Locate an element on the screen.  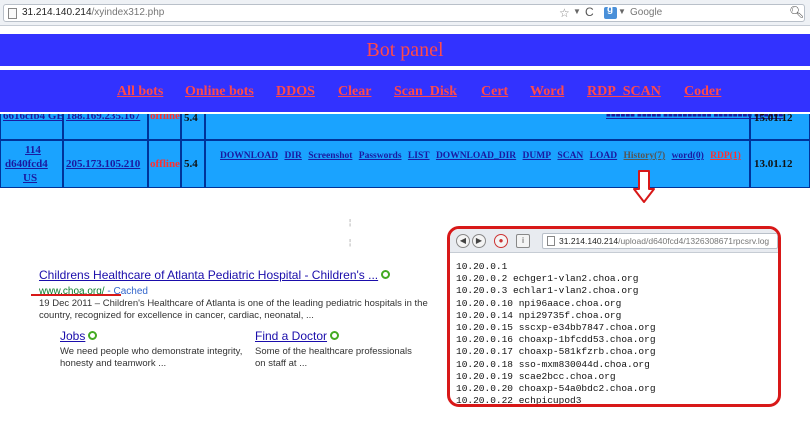
log-line: 10.20.0.19 scae2bcc.choa.org is located at coordinates (536, 376).